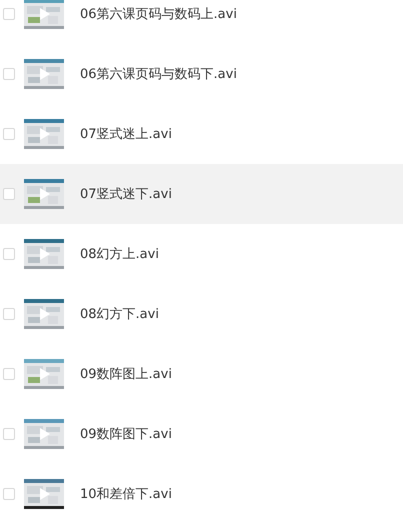 Image resolution: width=403 pixels, height=523 pixels. I want to click on file-name: 09数阵图下.avi, so click(126, 434).